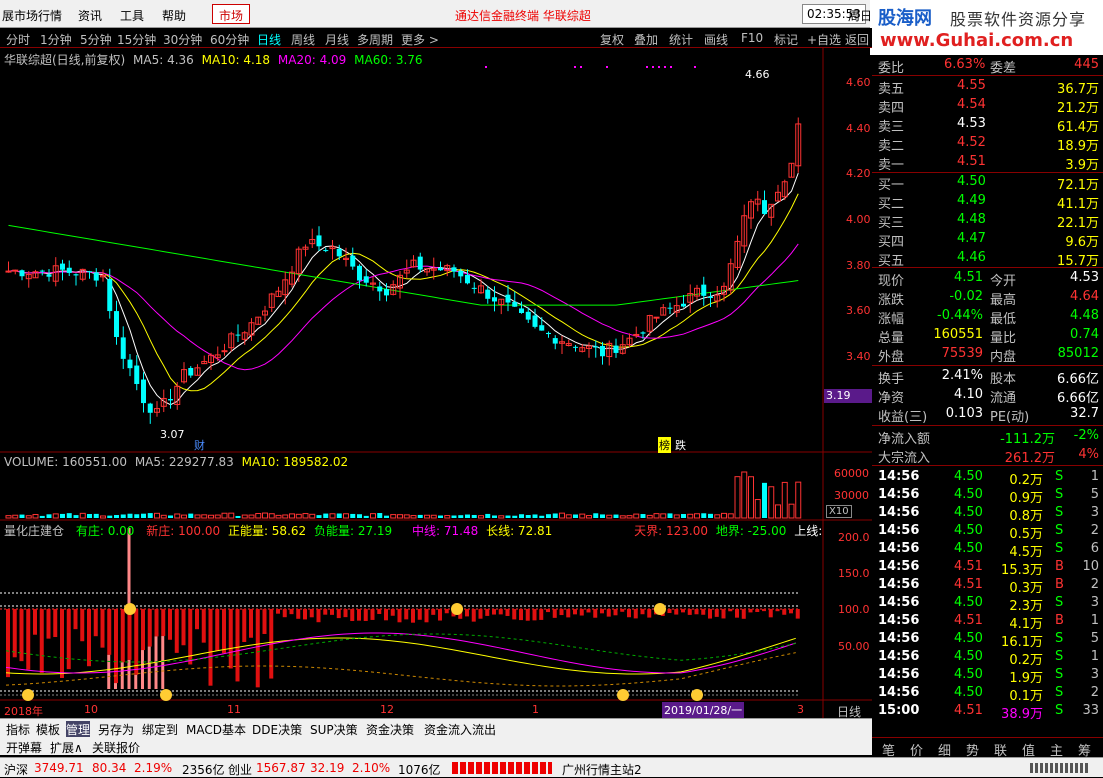 This screenshot has width=1103, height=778. I want to click on menu-market: 展市场行情, so click(32, 15).